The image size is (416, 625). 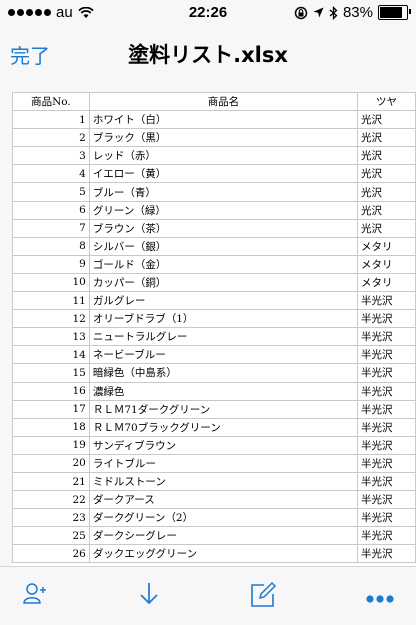 What do you see at coordinates (223, 301) in the screenshot?
I see `cell-name: ガルグレー` at bounding box center [223, 301].